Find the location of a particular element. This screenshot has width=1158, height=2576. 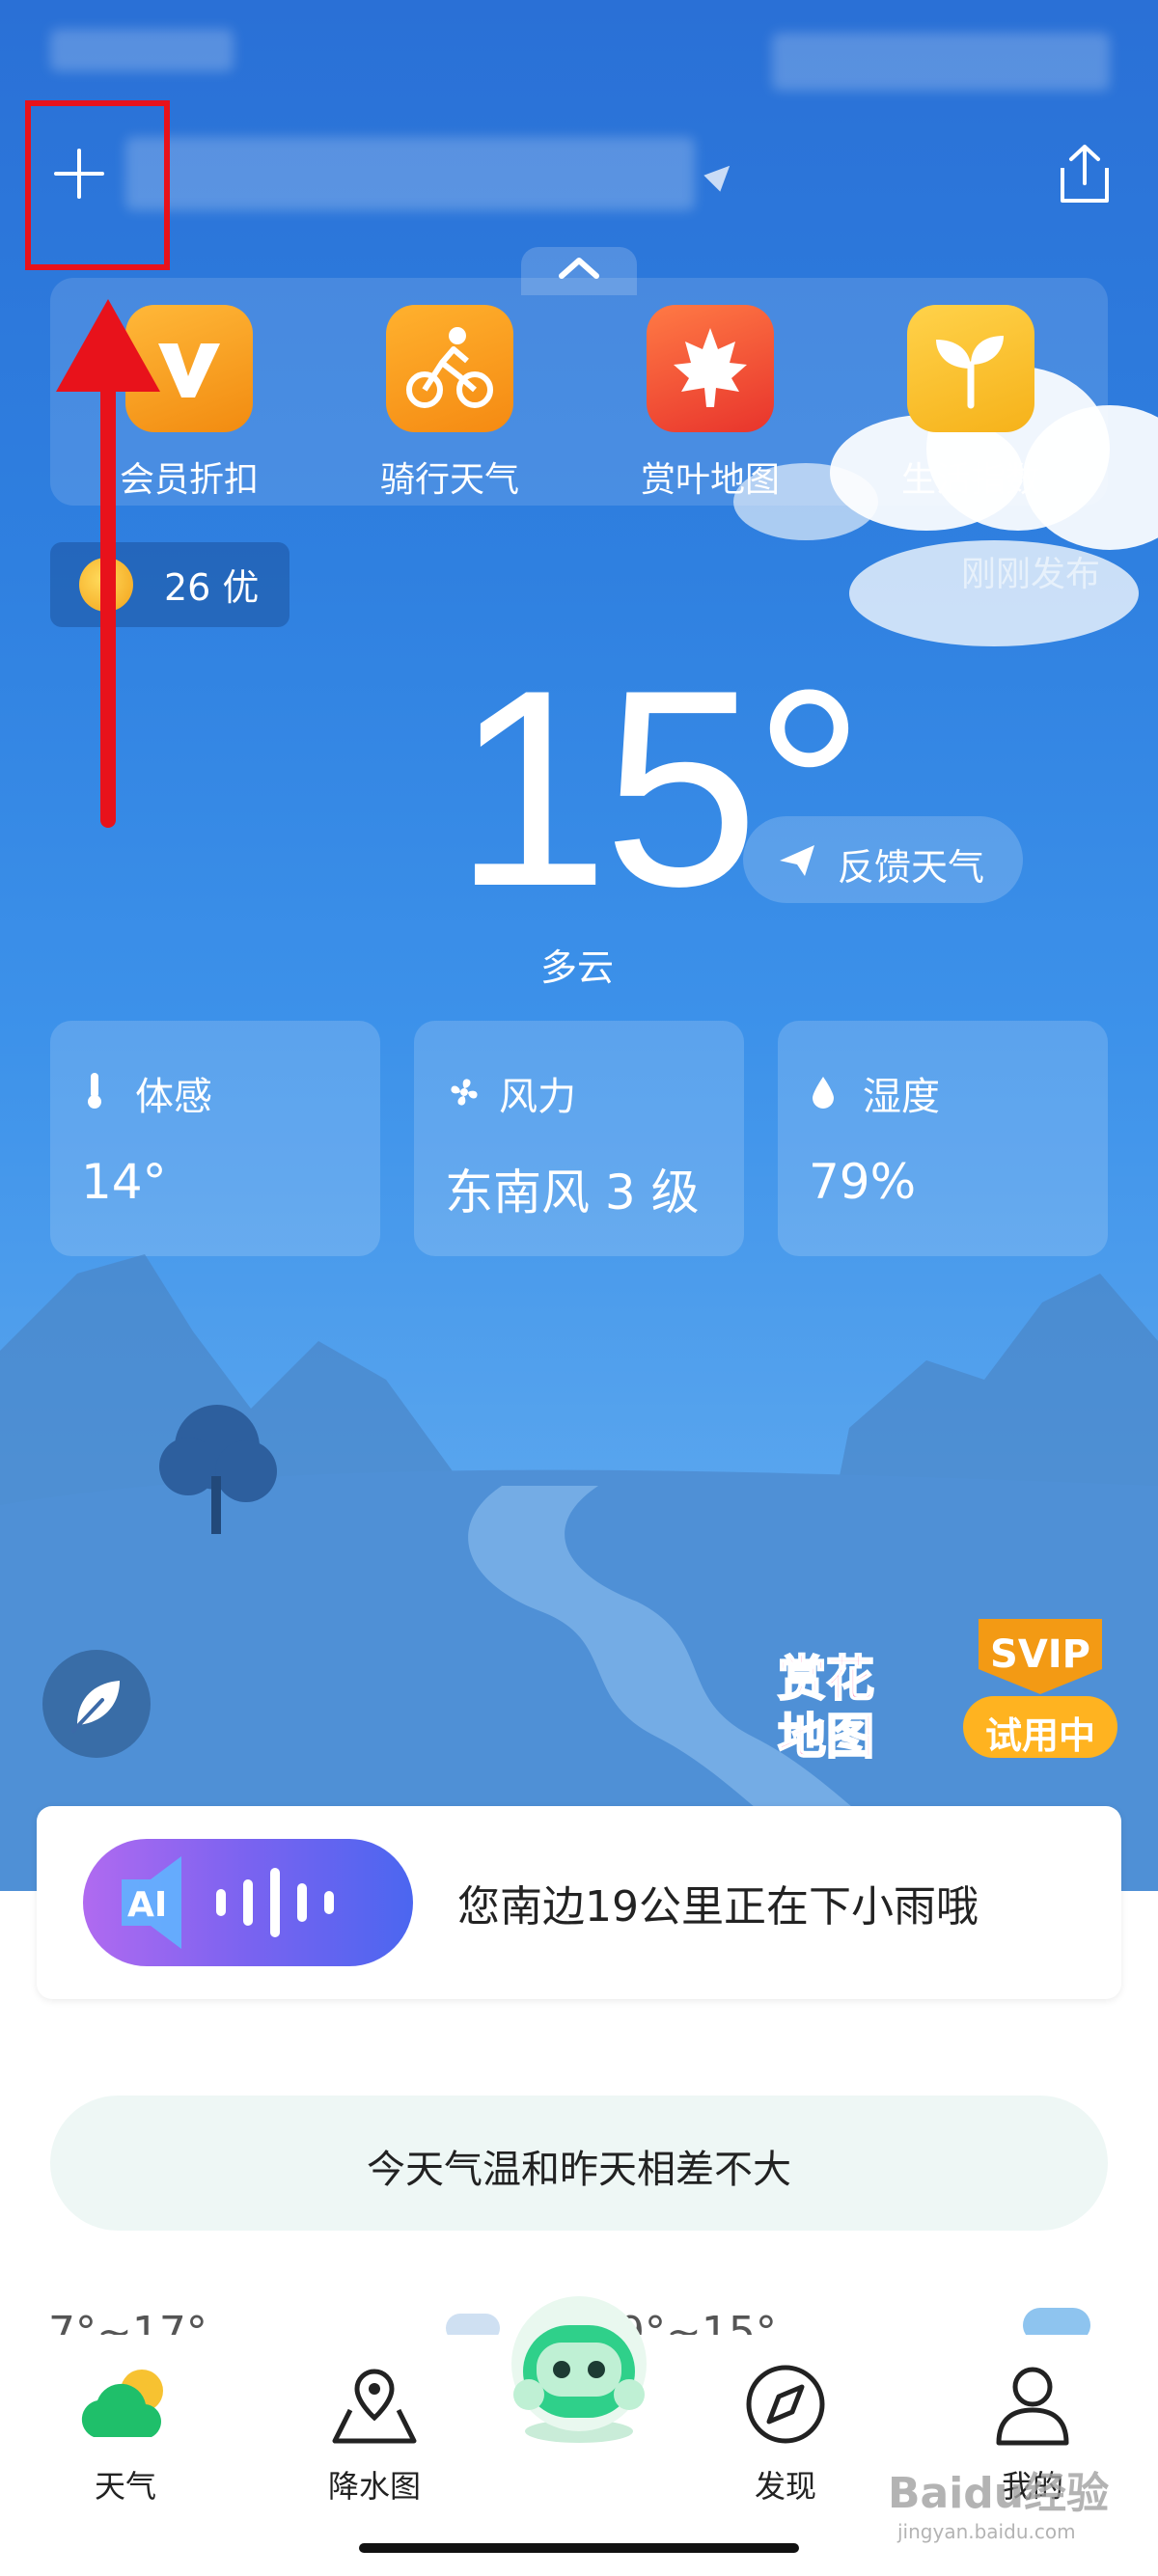

detail-card-value: 14° is located at coordinates (124, 1182).